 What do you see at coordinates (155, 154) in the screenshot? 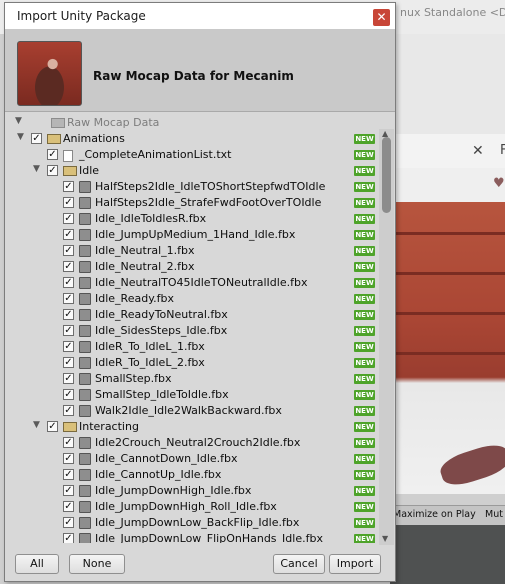
I see `tree-item-label: _CompleteAnimationList.txt` at bounding box center [155, 154].